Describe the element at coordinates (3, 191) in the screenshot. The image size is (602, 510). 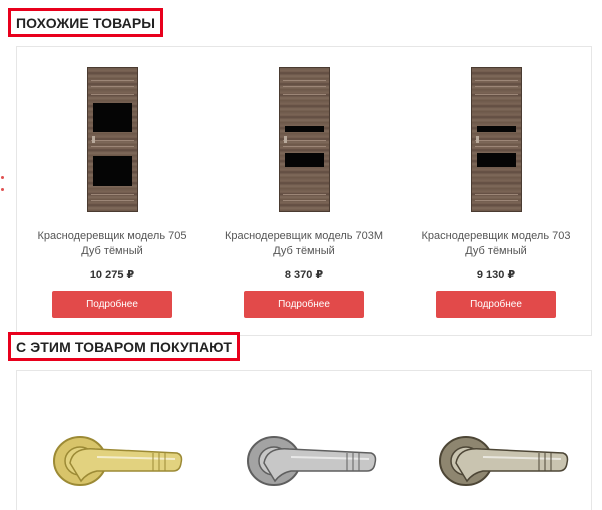
I see `edge-marks` at that location.